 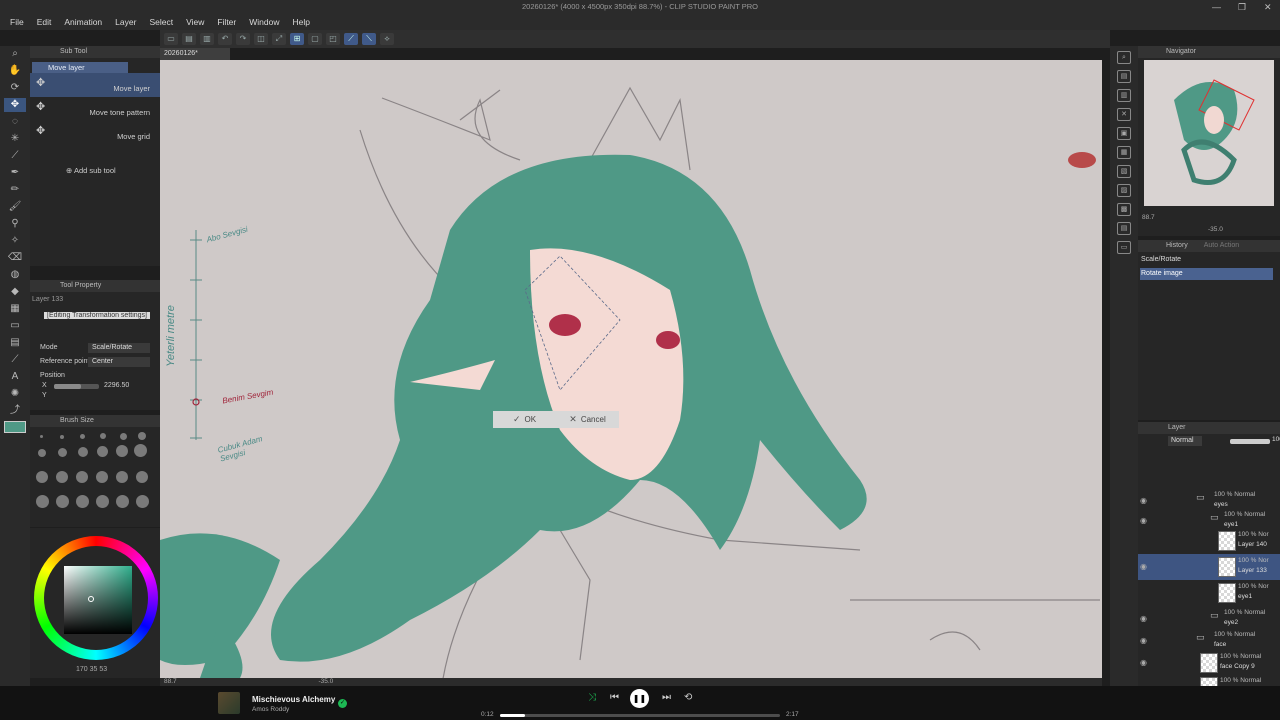 I want to click on subtool-move-tone-pattern: ✥ Move tone pattern, so click(x=95, y=109).